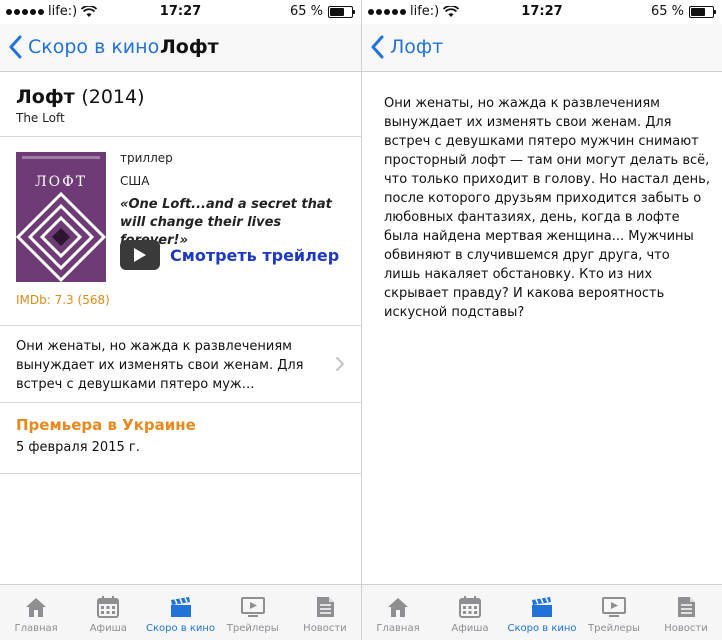 The height and width of the screenshot is (640, 722). I want to click on navigation-bar: Скоро в кино Лофт, so click(180, 48).